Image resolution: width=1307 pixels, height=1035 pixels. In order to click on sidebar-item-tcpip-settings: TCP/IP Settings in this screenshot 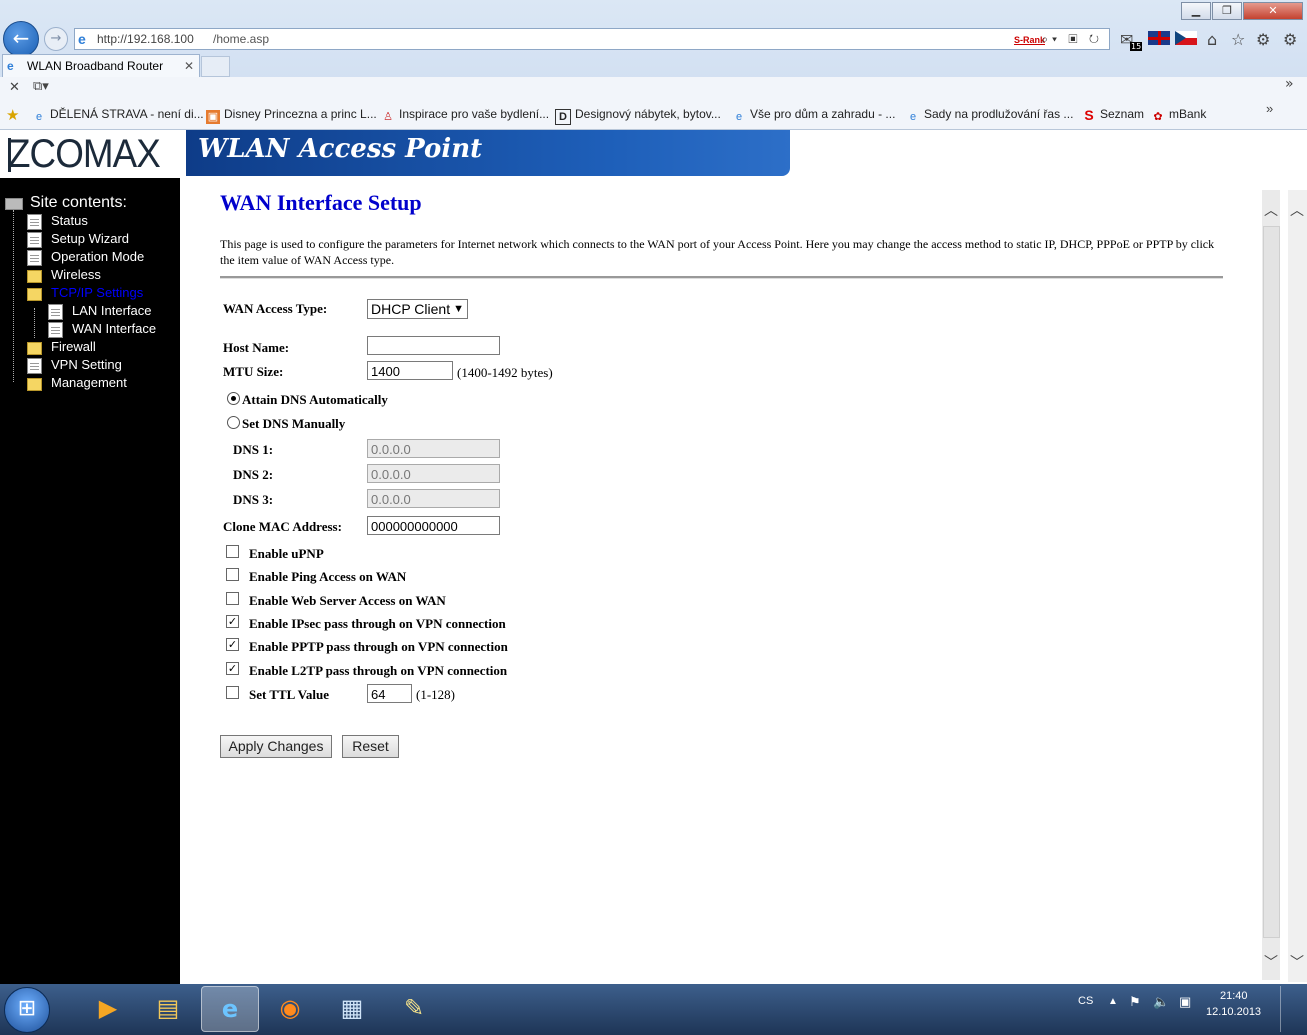, I will do `click(85, 293)`.